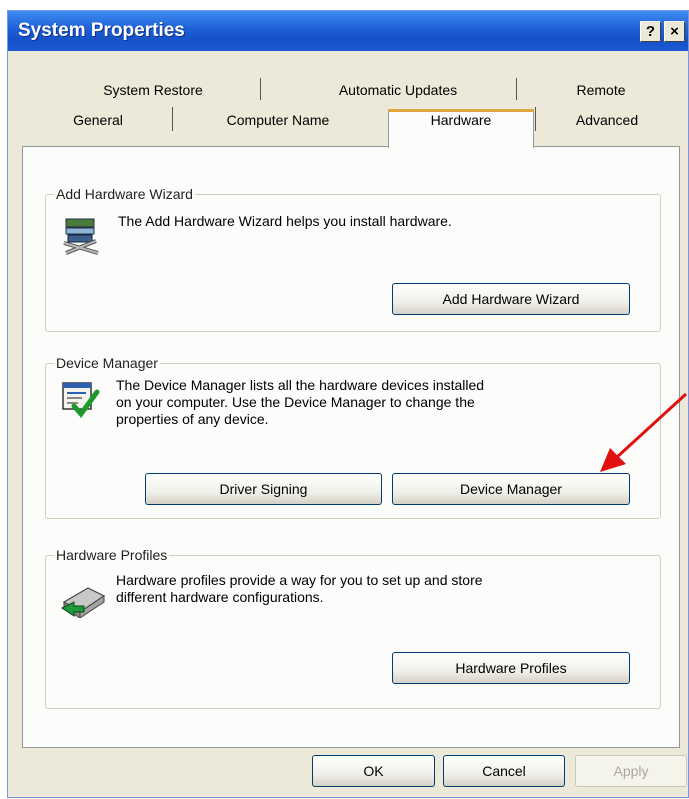 This screenshot has height=799, width=689. Describe the element at coordinates (98, 120) in the screenshot. I see `tab-general: General` at that location.